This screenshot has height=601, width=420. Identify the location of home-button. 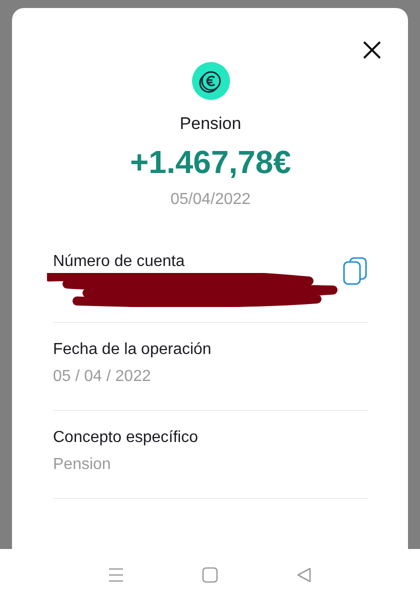
(210, 575).